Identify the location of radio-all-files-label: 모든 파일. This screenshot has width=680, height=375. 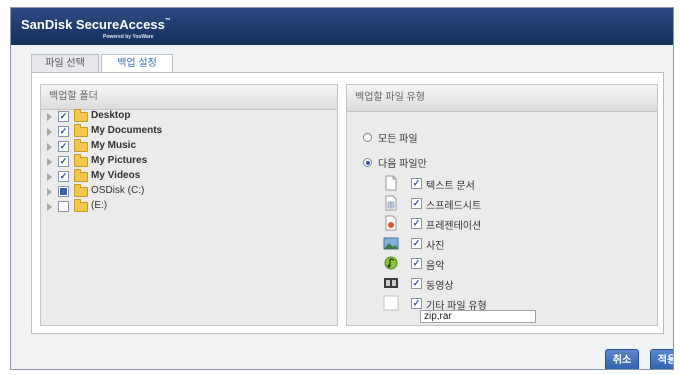
(398, 139).